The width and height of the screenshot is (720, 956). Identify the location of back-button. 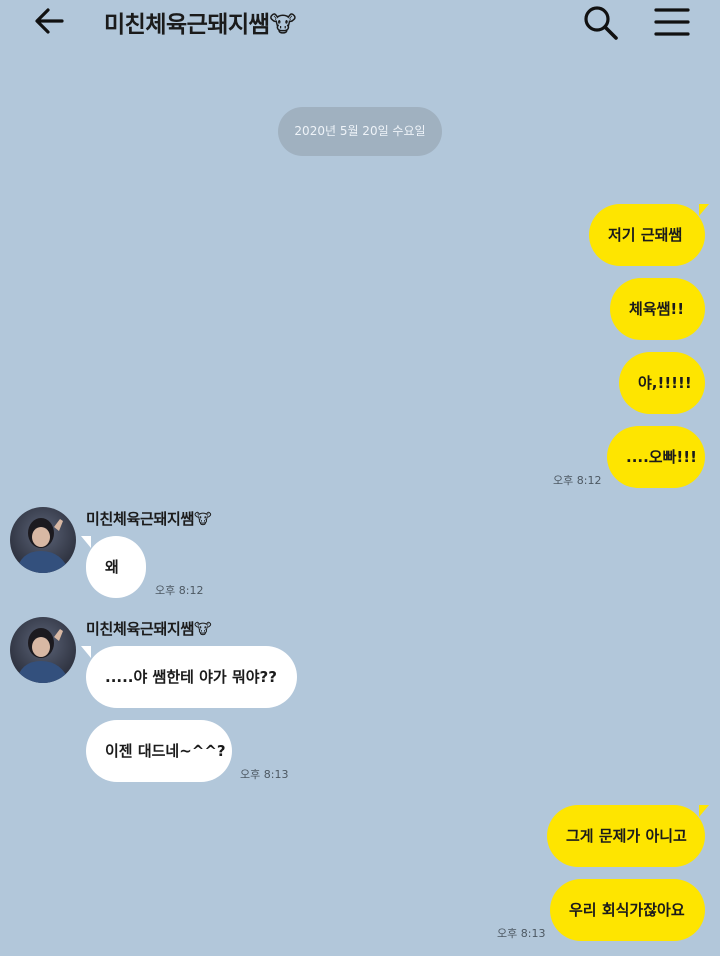
(50, 21).